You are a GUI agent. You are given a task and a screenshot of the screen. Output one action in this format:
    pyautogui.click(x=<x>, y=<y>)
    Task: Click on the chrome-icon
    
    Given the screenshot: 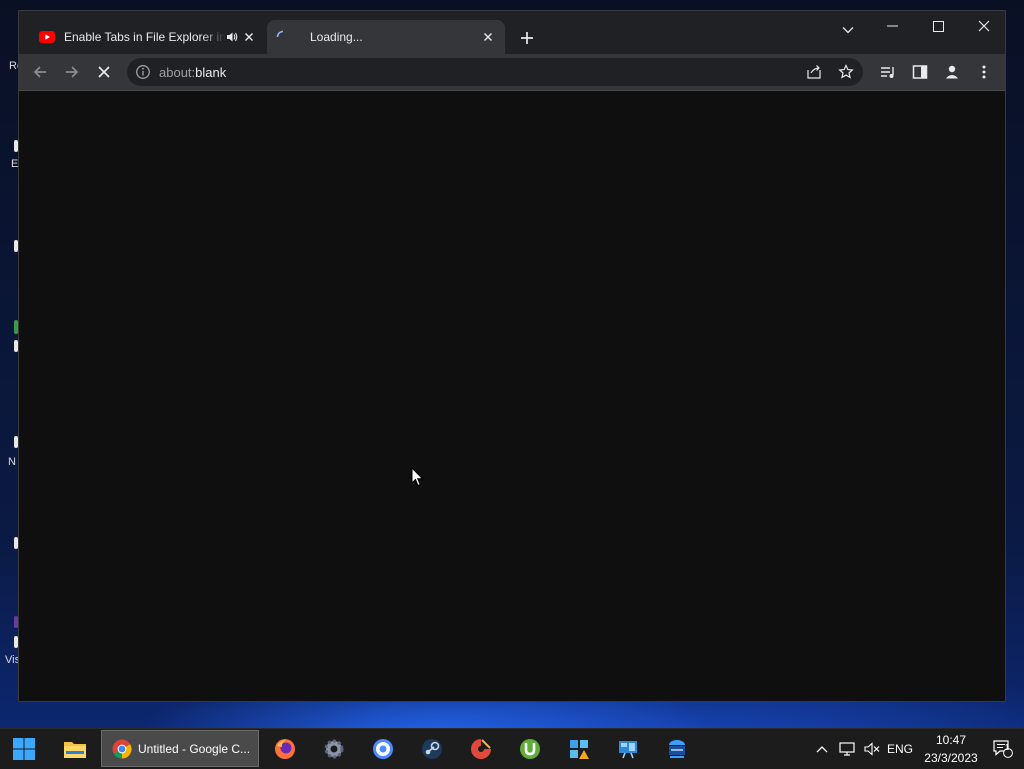 What is the action you would take?
    pyautogui.click(x=122, y=748)
    